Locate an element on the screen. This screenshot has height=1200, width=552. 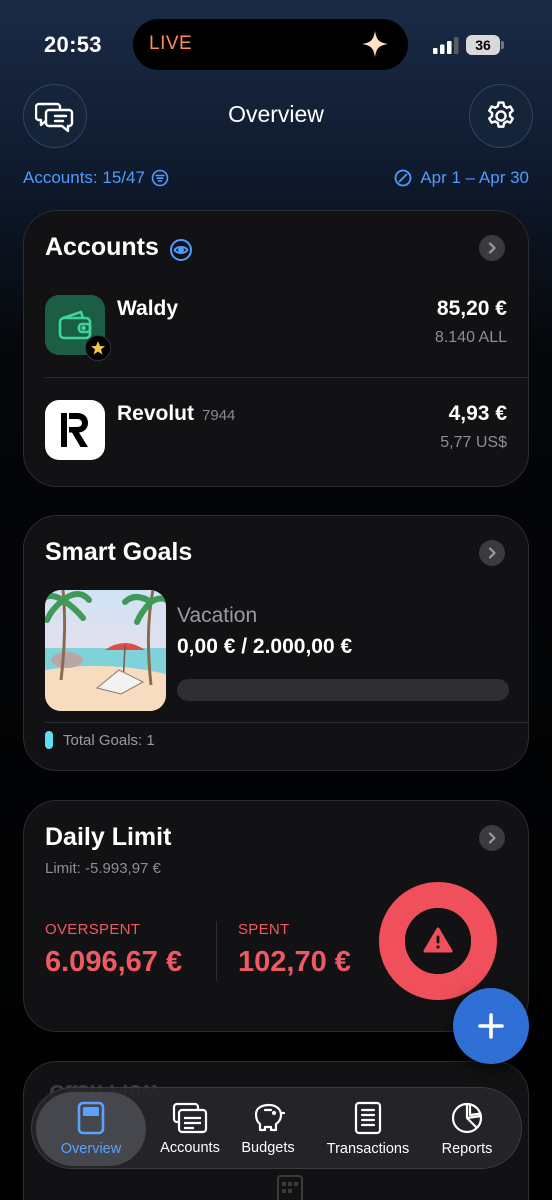
filter-row: Accounts: 15/47 Apr 1 – Apr 30 is located at coordinates (276, 180).